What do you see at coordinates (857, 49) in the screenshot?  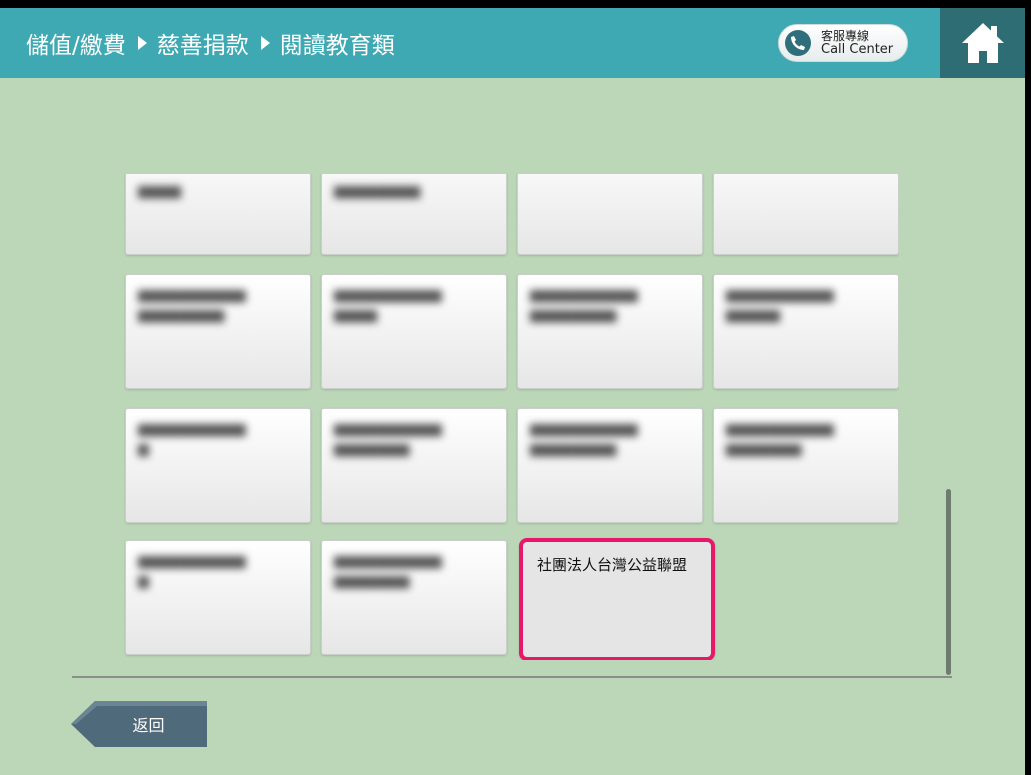 I see `call-center-label-en: Call Center` at bounding box center [857, 49].